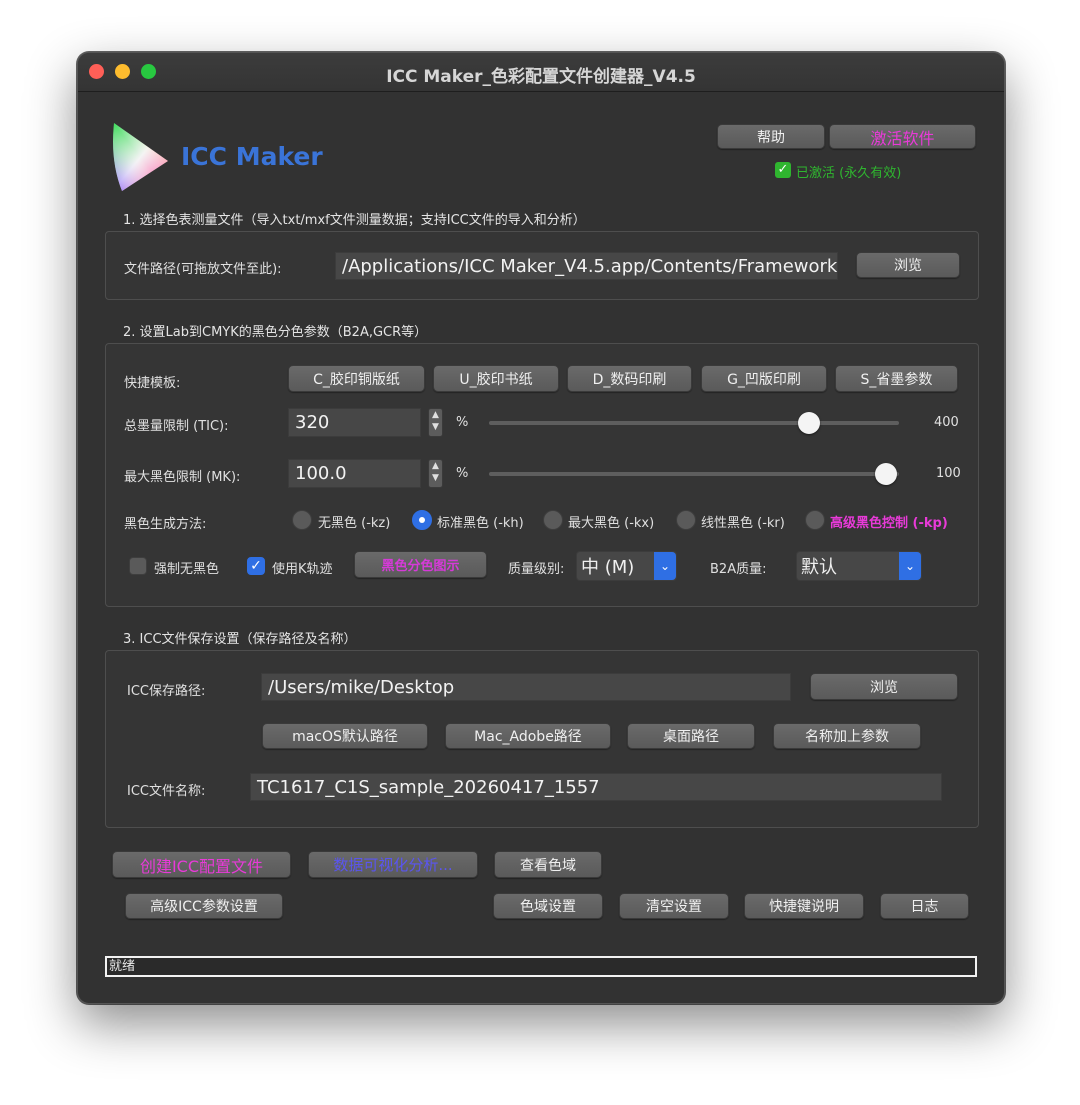 Image resolution: width=1080 pixels, height=1105 pixels. What do you see at coordinates (166, 791) in the screenshot?
I see `icc-name-label: ICC文件名称:` at bounding box center [166, 791].